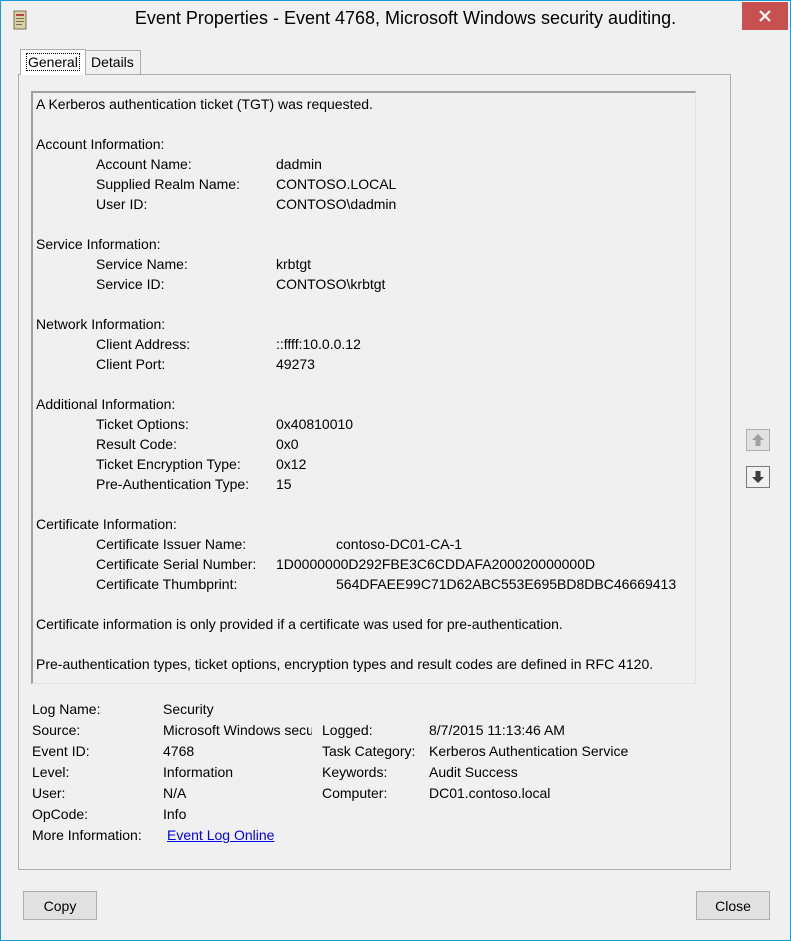  I want to click on field-value: 0x12, so click(291, 464).